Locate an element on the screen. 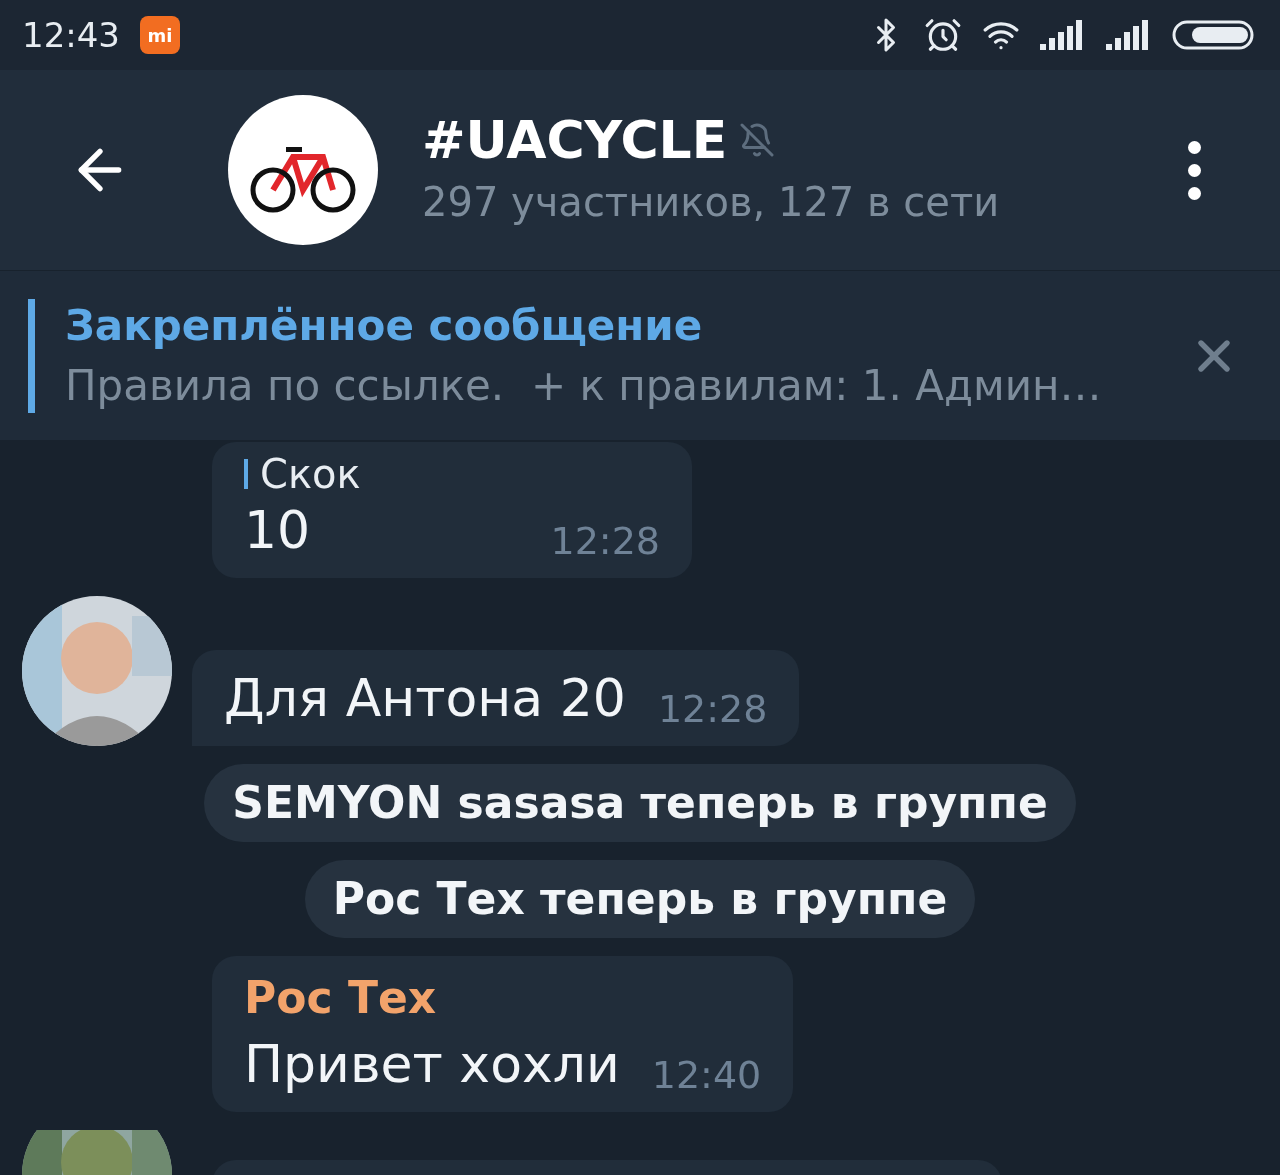 The height and width of the screenshot is (1175, 1280). reply-text: Скок is located at coordinates (310, 474).